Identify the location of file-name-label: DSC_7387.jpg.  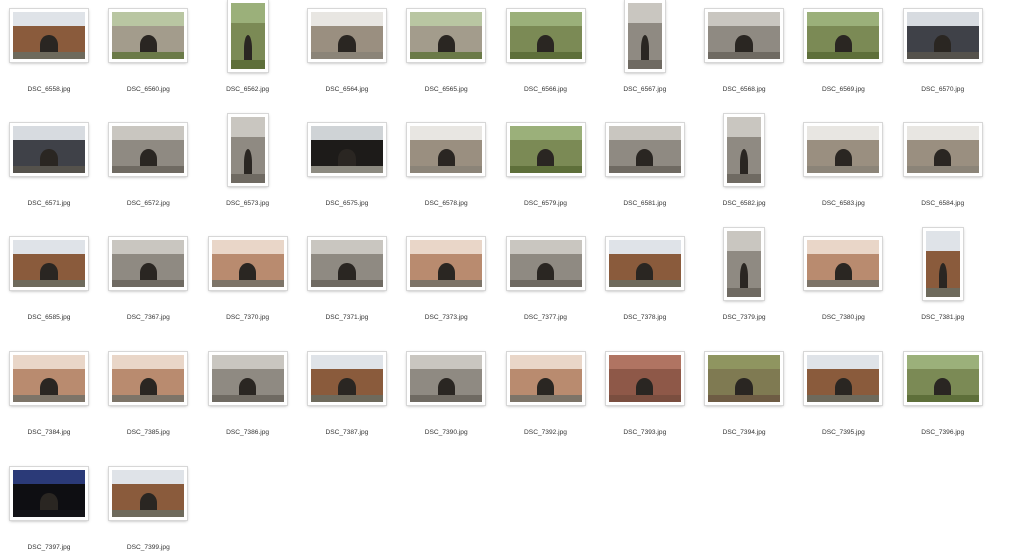
(347, 432).